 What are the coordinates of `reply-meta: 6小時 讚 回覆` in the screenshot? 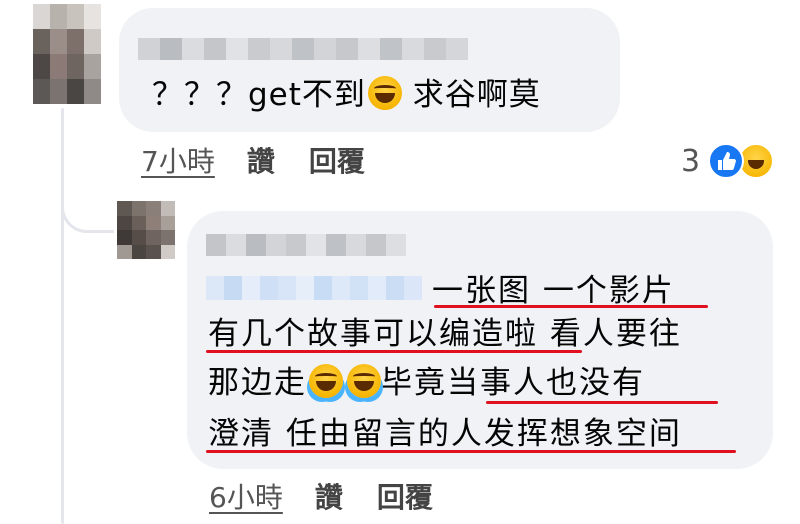 It's located at (338, 496).